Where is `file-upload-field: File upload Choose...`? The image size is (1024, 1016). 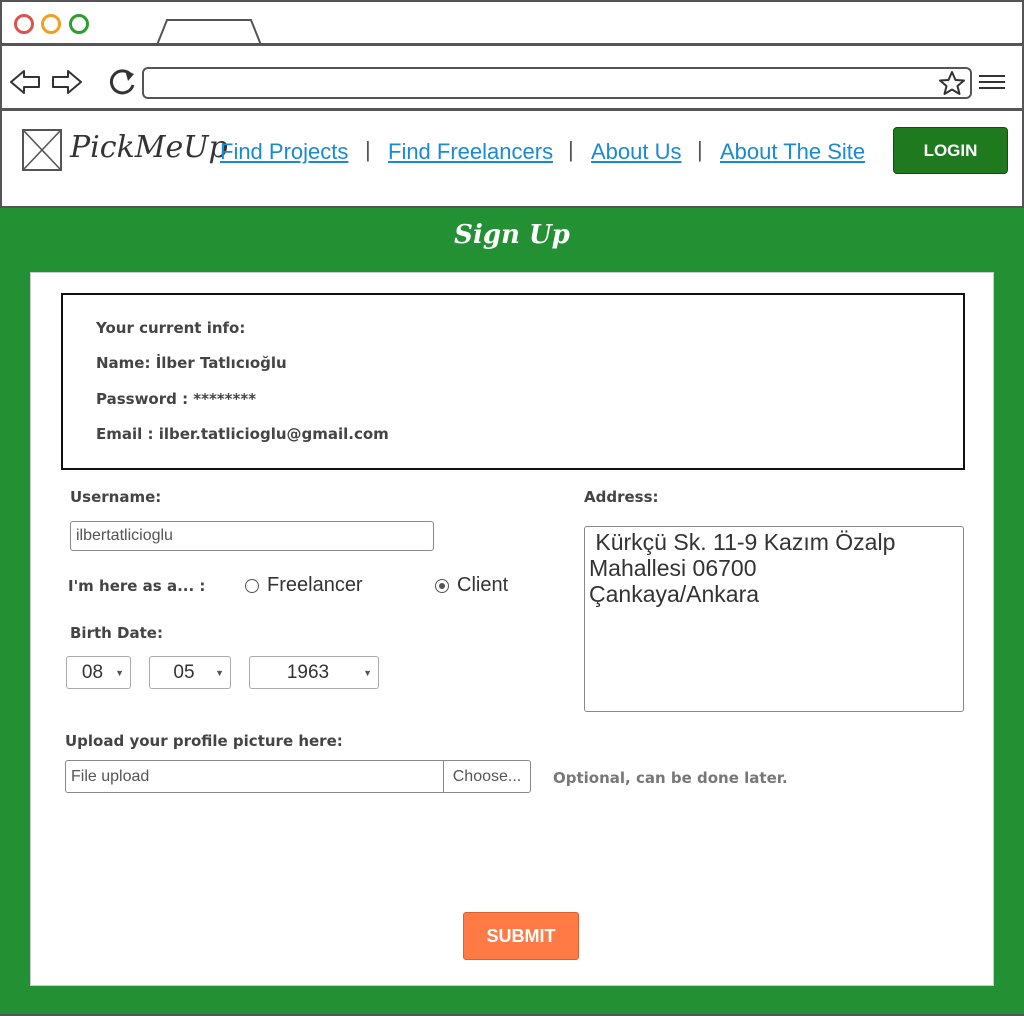 file-upload-field: File upload Choose... is located at coordinates (298, 776).